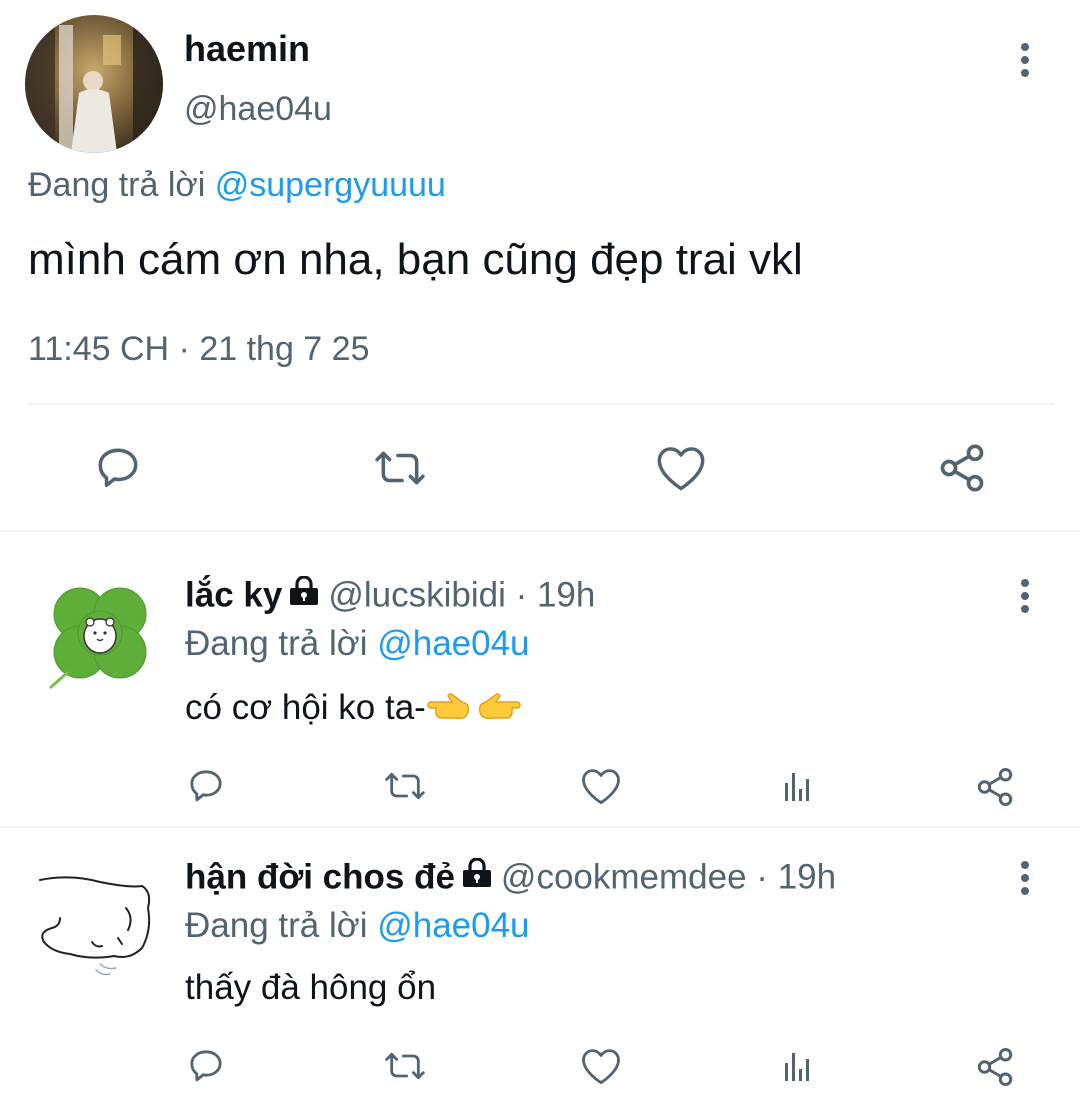 The width and height of the screenshot is (1080, 1102). Describe the element at coordinates (94, 84) in the screenshot. I see `avatar` at that location.